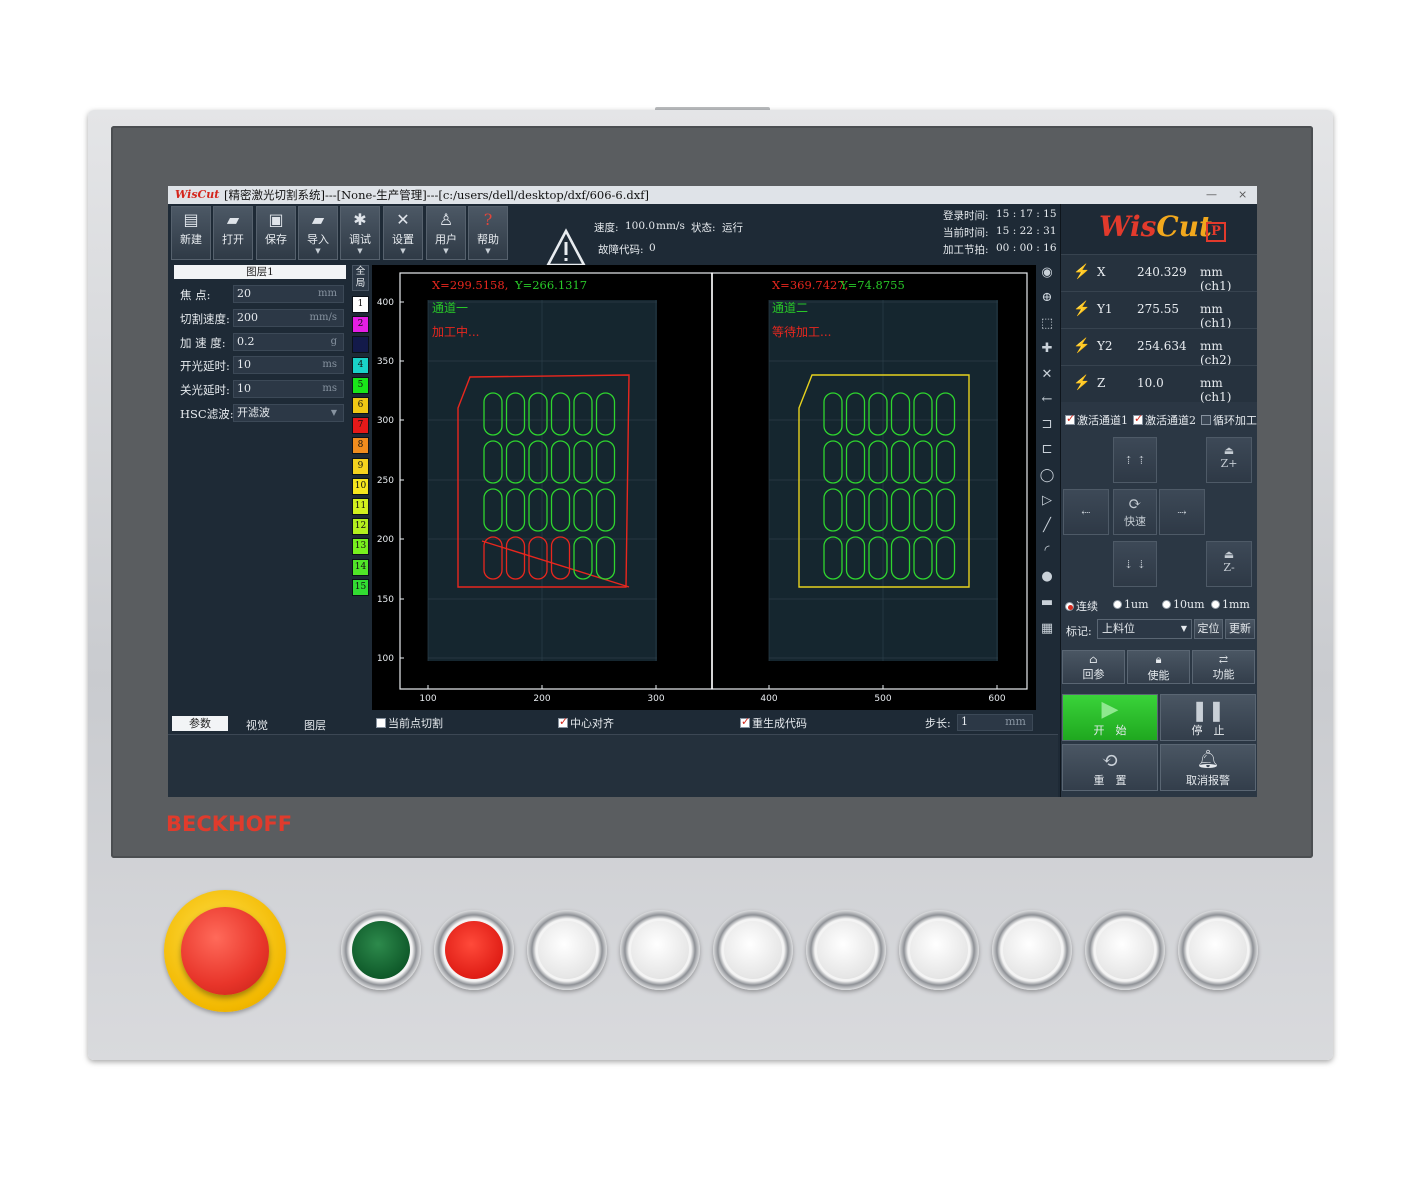 This screenshot has width=1417, height=1181. Describe the element at coordinates (360, 527) in the screenshot. I see `layer-swatch: 12` at that location.